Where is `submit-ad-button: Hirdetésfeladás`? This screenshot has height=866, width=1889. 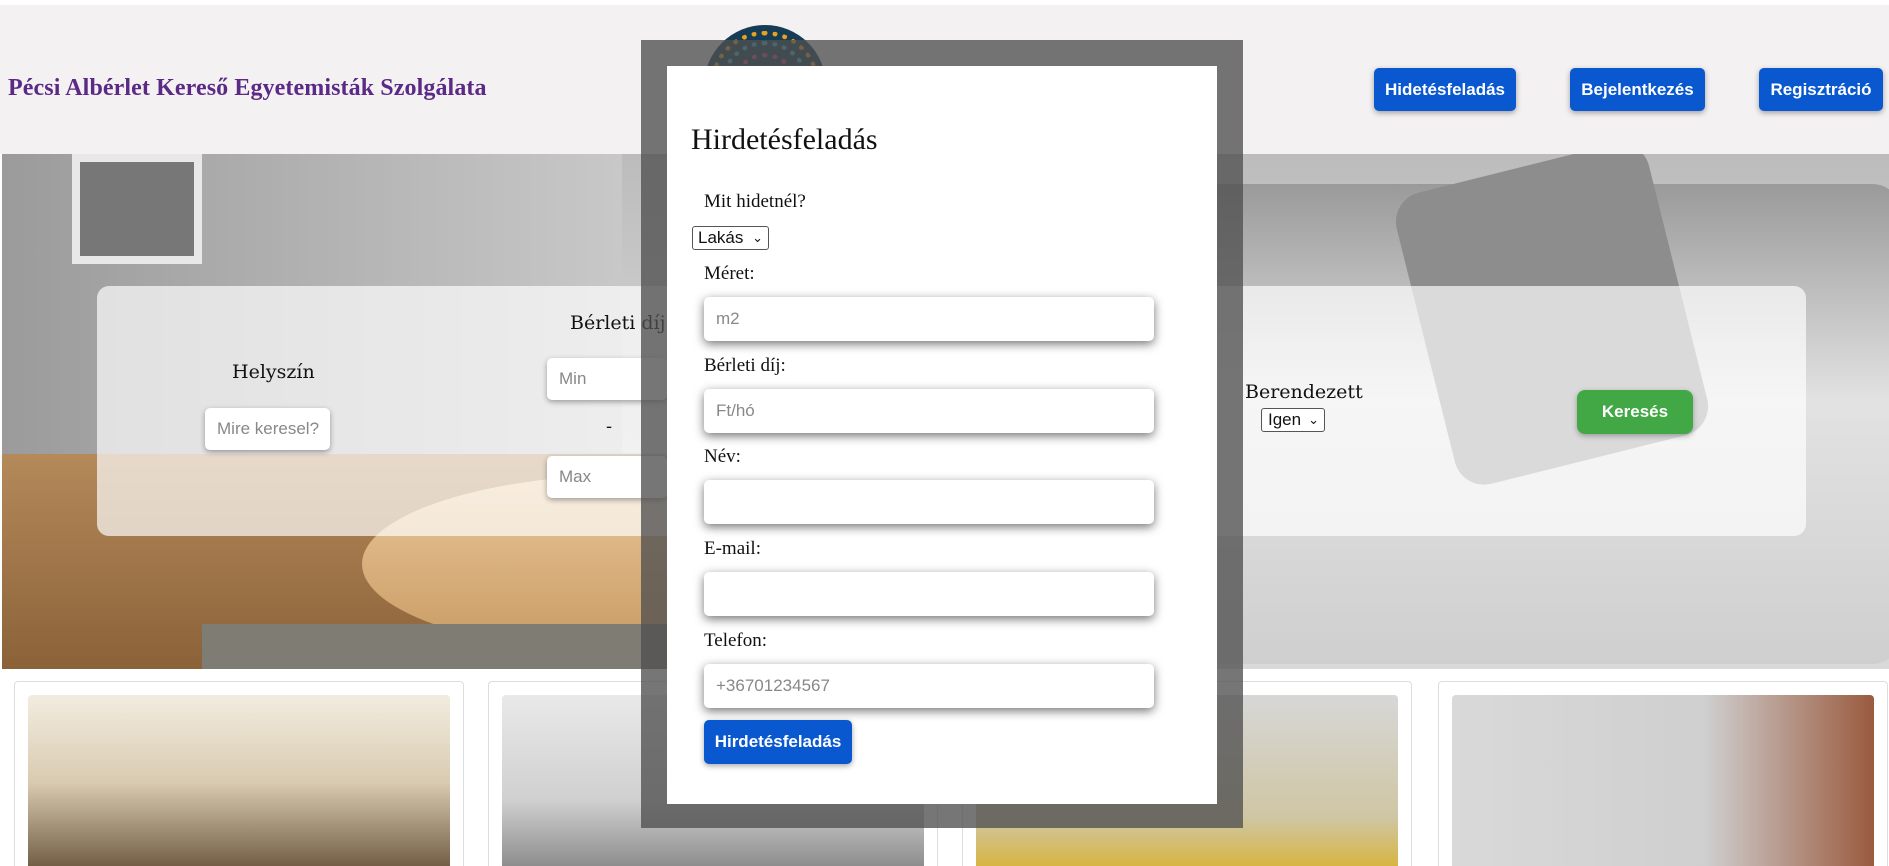
submit-ad-button: Hirdetésfeladás is located at coordinates (778, 742).